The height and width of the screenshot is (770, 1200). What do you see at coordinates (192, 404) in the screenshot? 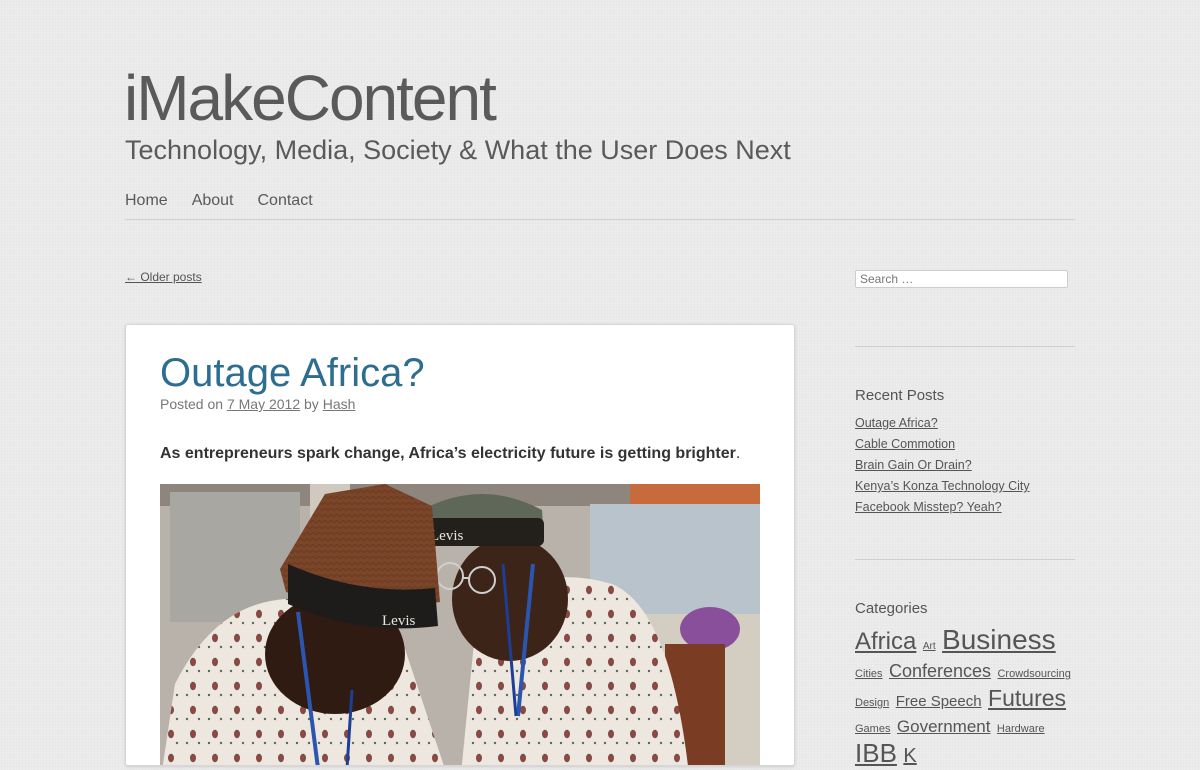
I see `post-meta-prefix: Posted on` at bounding box center [192, 404].